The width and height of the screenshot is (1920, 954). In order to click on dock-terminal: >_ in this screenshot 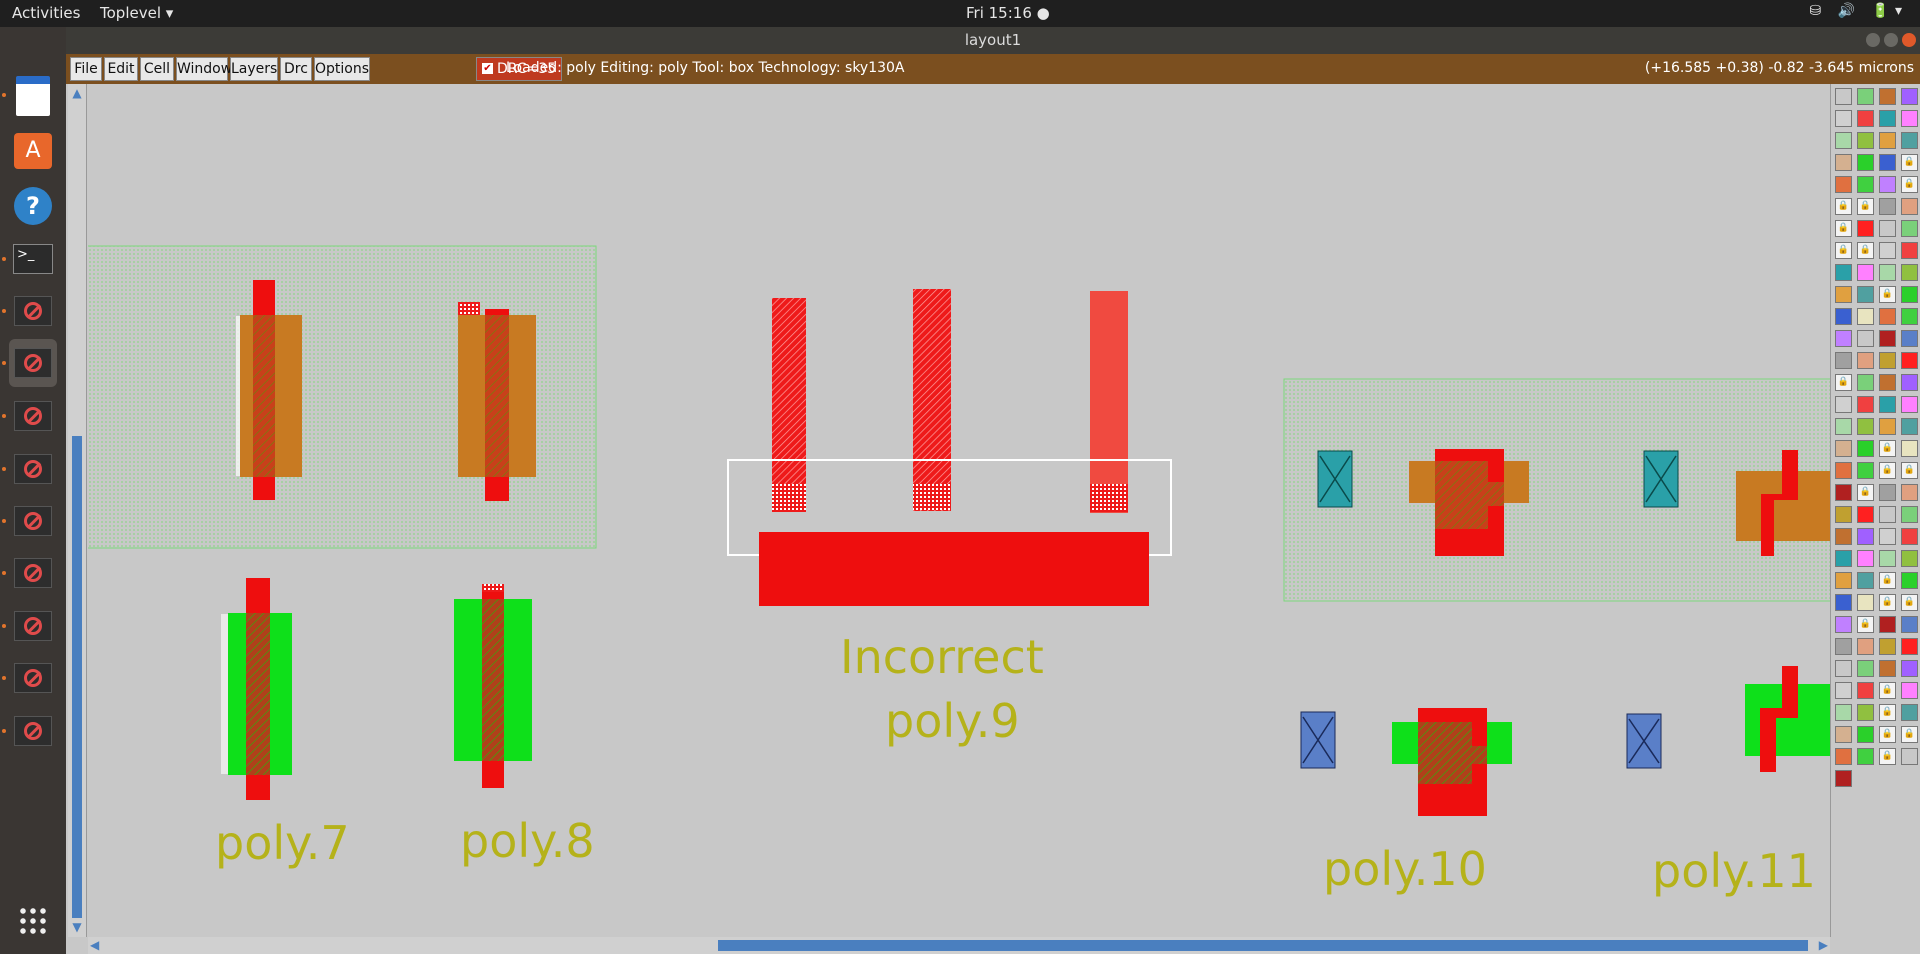, I will do `click(33, 259)`.